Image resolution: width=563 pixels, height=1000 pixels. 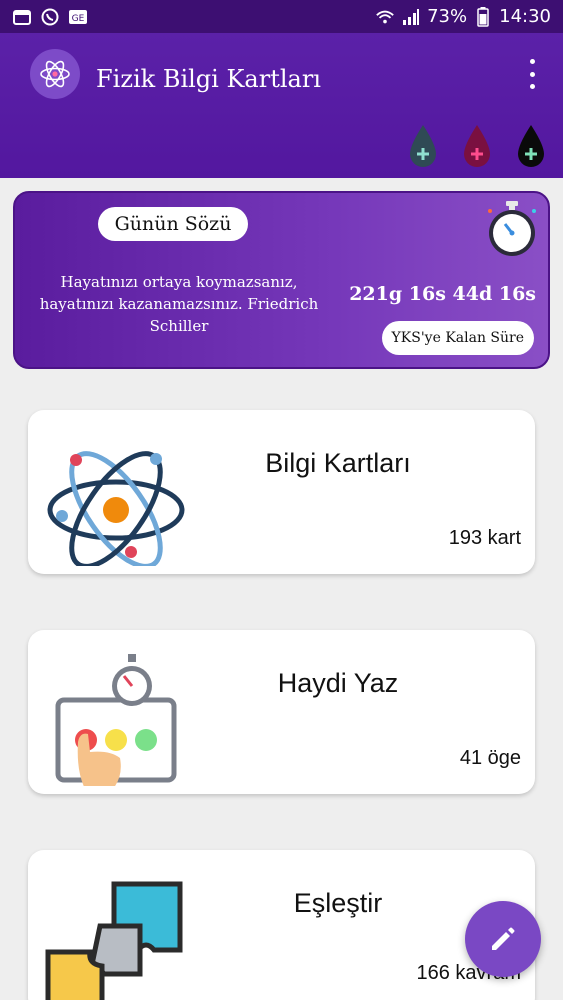 What do you see at coordinates (281, 16) in the screenshot?
I see `status-bar: GE 73% 14:30` at bounding box center [281, 16].